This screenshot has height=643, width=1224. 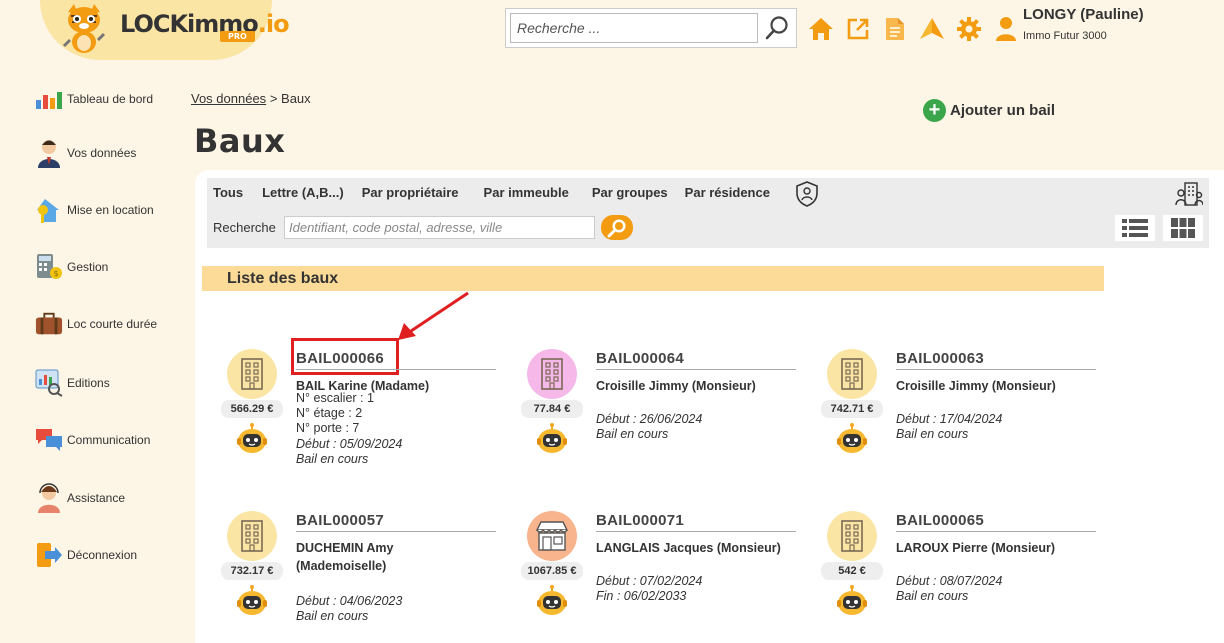 I want to click on sidebar-item-gestion: $ Gestion, so click(x=71, y=267).